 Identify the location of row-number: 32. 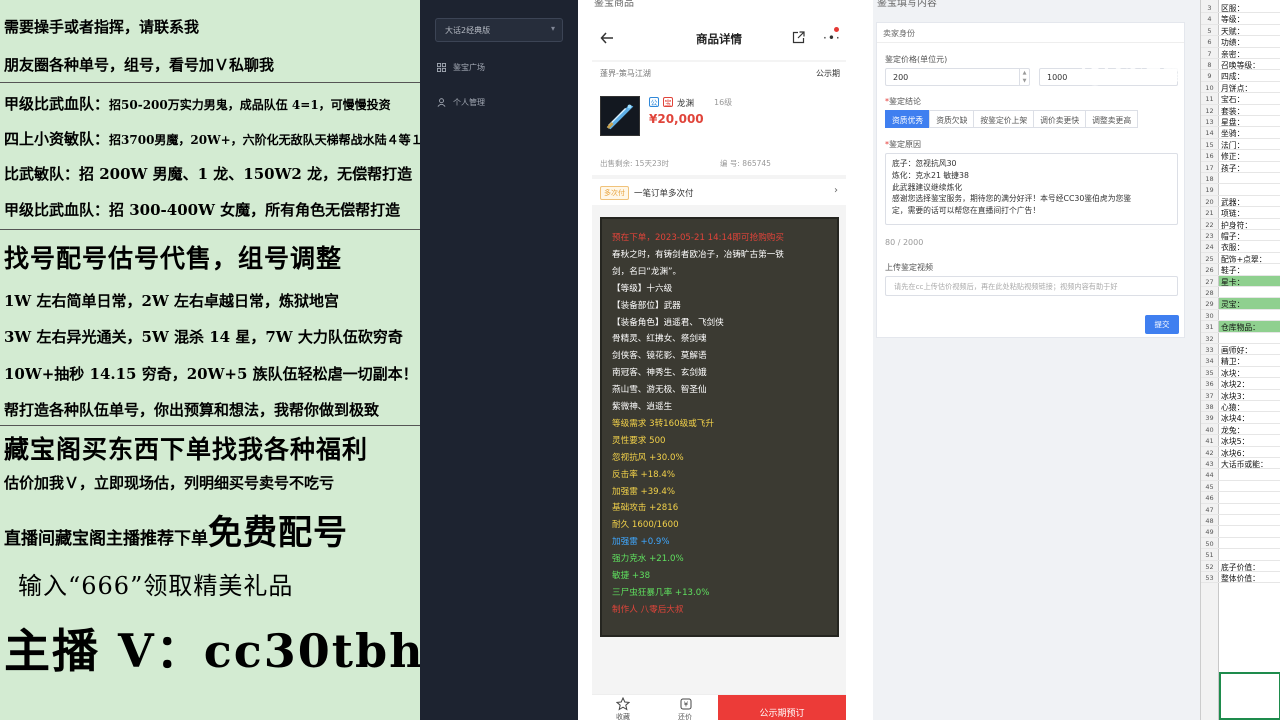
(1209, 338).